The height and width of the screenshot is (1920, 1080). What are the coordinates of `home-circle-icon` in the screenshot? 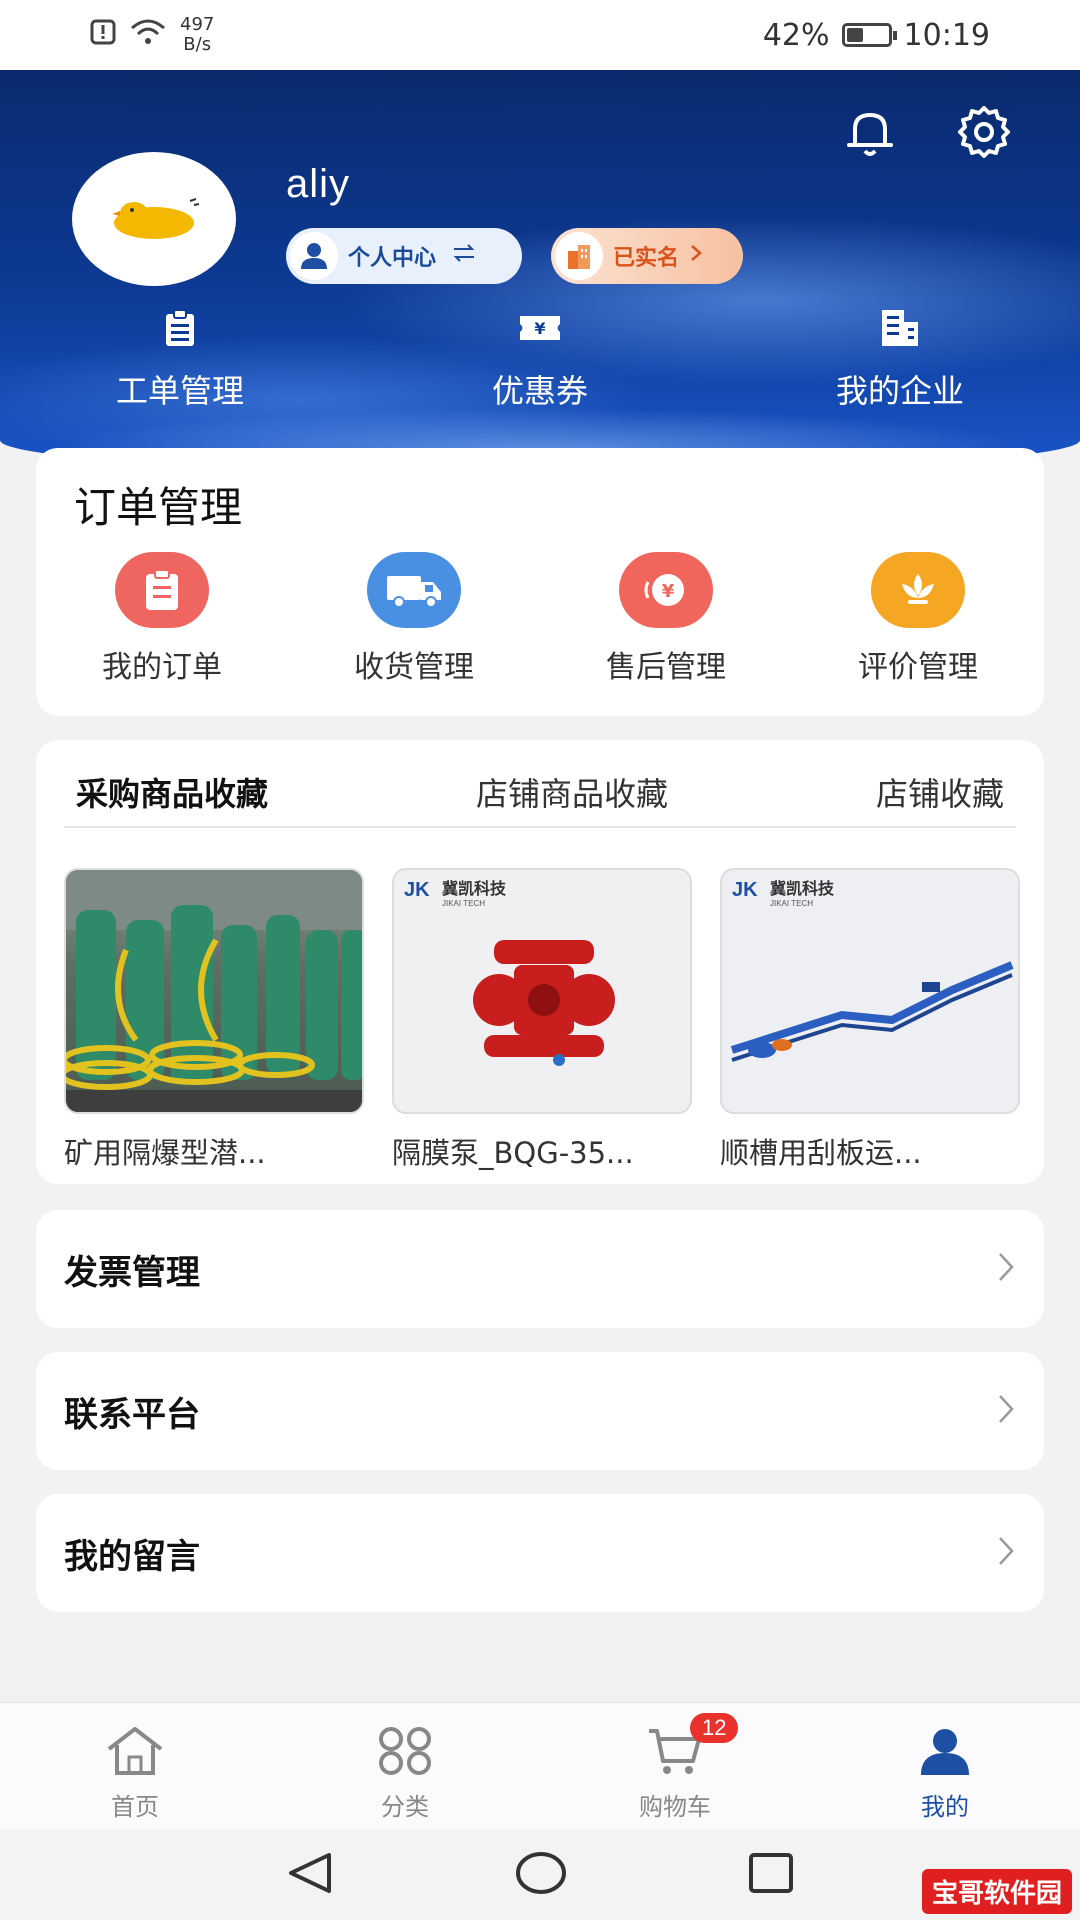 It's located at (541, 1875).